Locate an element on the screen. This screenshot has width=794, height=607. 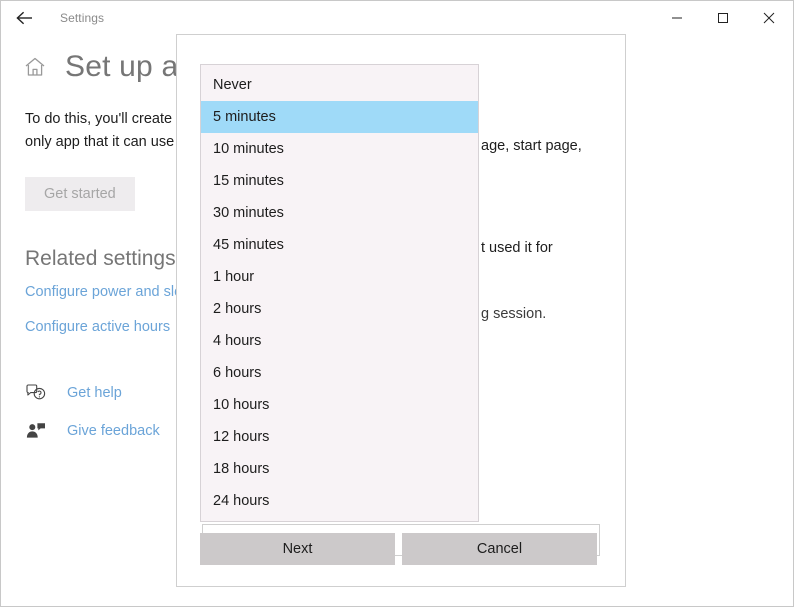
home-icon is located at coordinates (35, 67).